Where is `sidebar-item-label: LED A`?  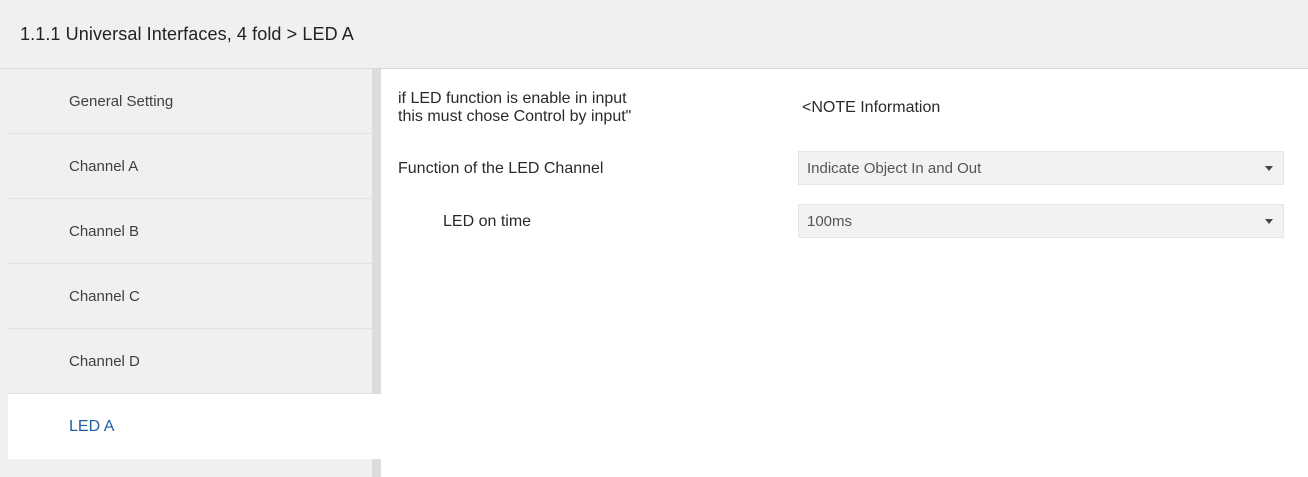
sidebar-item-label: LED A is located at coordinates (92, 426).